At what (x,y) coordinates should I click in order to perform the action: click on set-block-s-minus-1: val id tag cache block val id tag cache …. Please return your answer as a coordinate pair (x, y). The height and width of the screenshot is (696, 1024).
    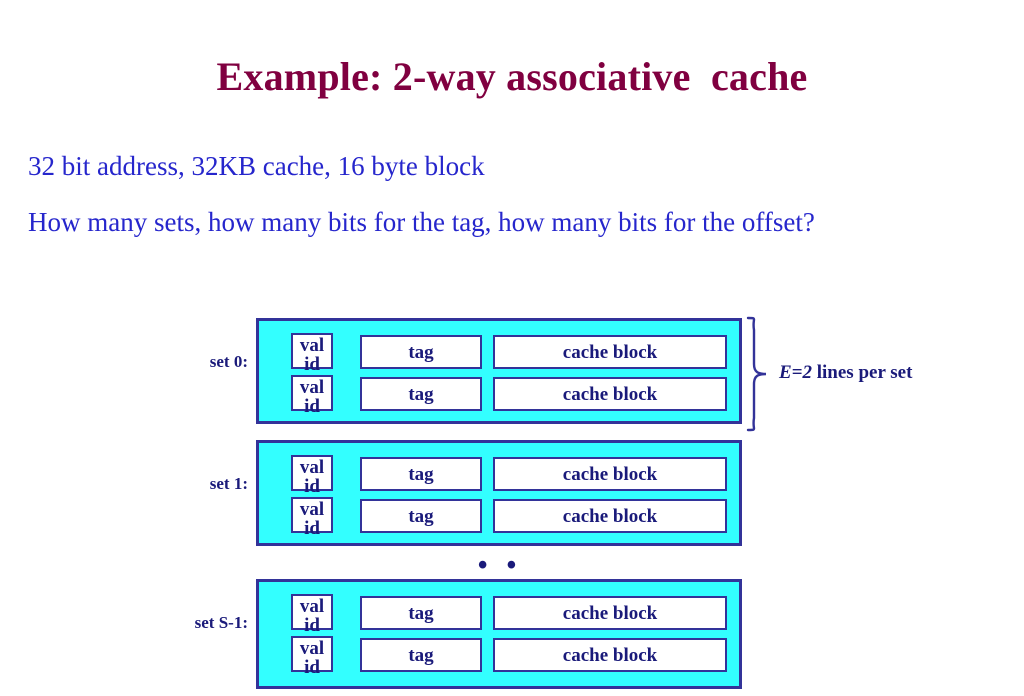
    Looking at the image, I should click on (499, 634).